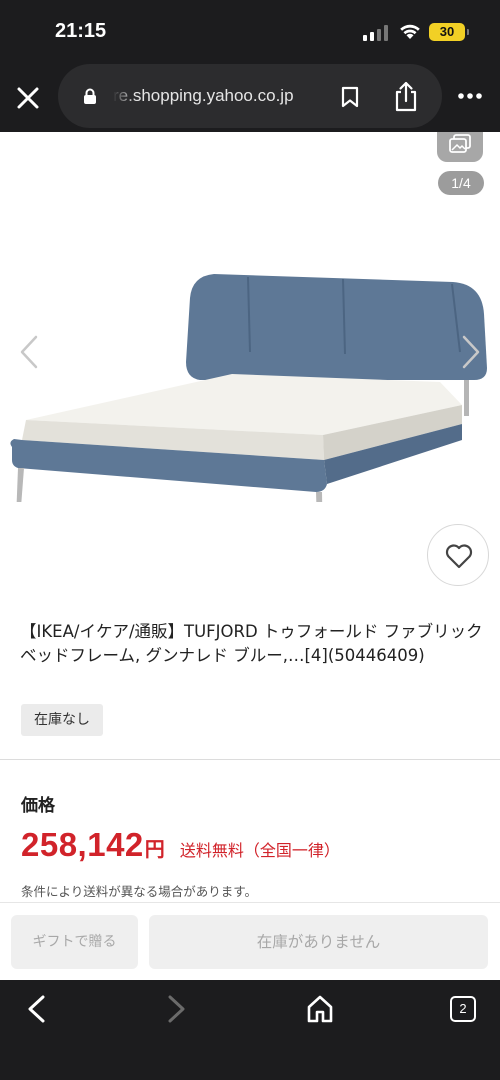  Describe the element at coordinates (463, 1009) in the screenshot. I see `tabs-icon: 2` at that location.